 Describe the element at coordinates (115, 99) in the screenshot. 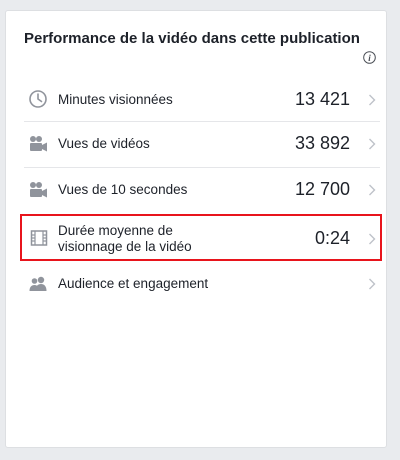

I see `metric-label: Minutes visionnées` at that location.